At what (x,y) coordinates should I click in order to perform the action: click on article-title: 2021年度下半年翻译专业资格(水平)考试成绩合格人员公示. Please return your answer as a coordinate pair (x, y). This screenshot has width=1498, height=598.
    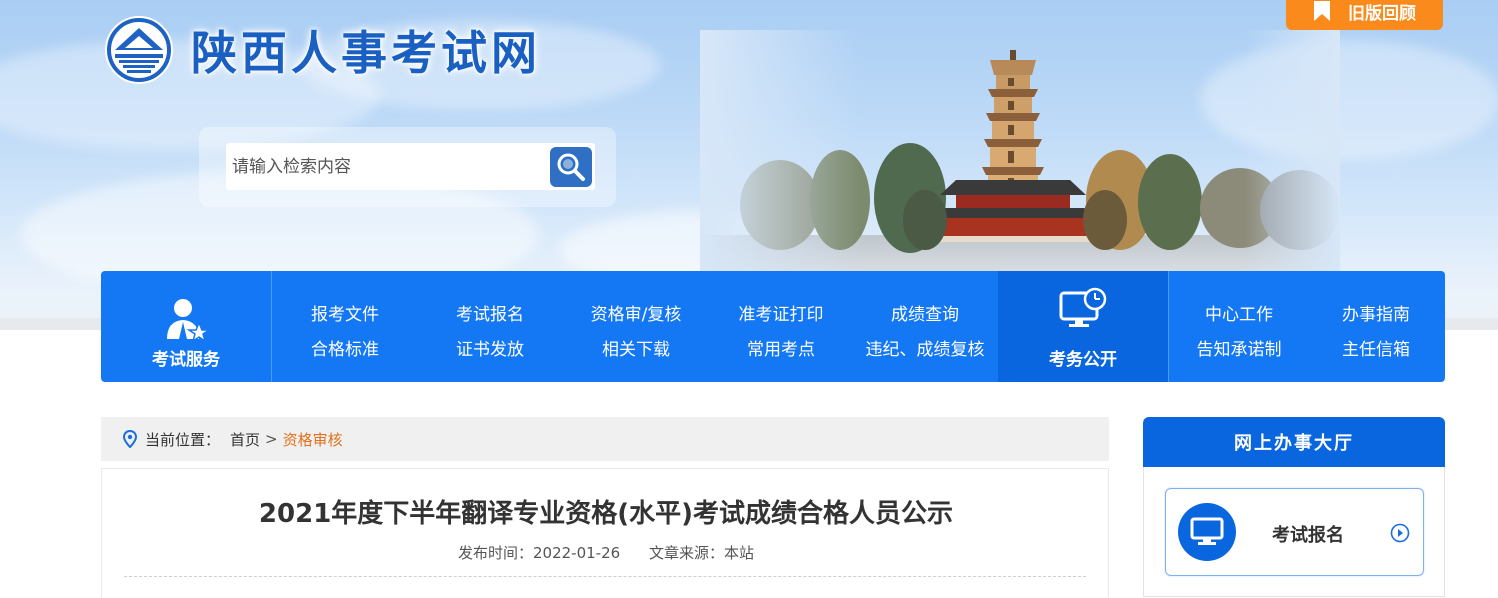
    Looking at the image, I should click on (606, 514).